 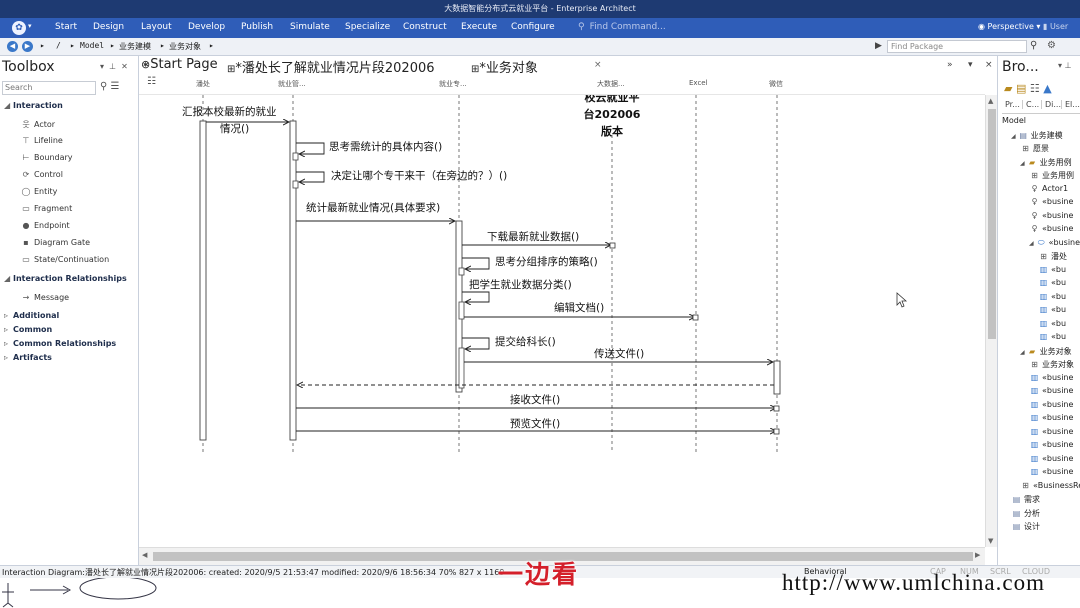 What do you see at coordinates (1014, 120) in the screenshot?
I see `tree-node: Model` at bounding box center [1014, 120].